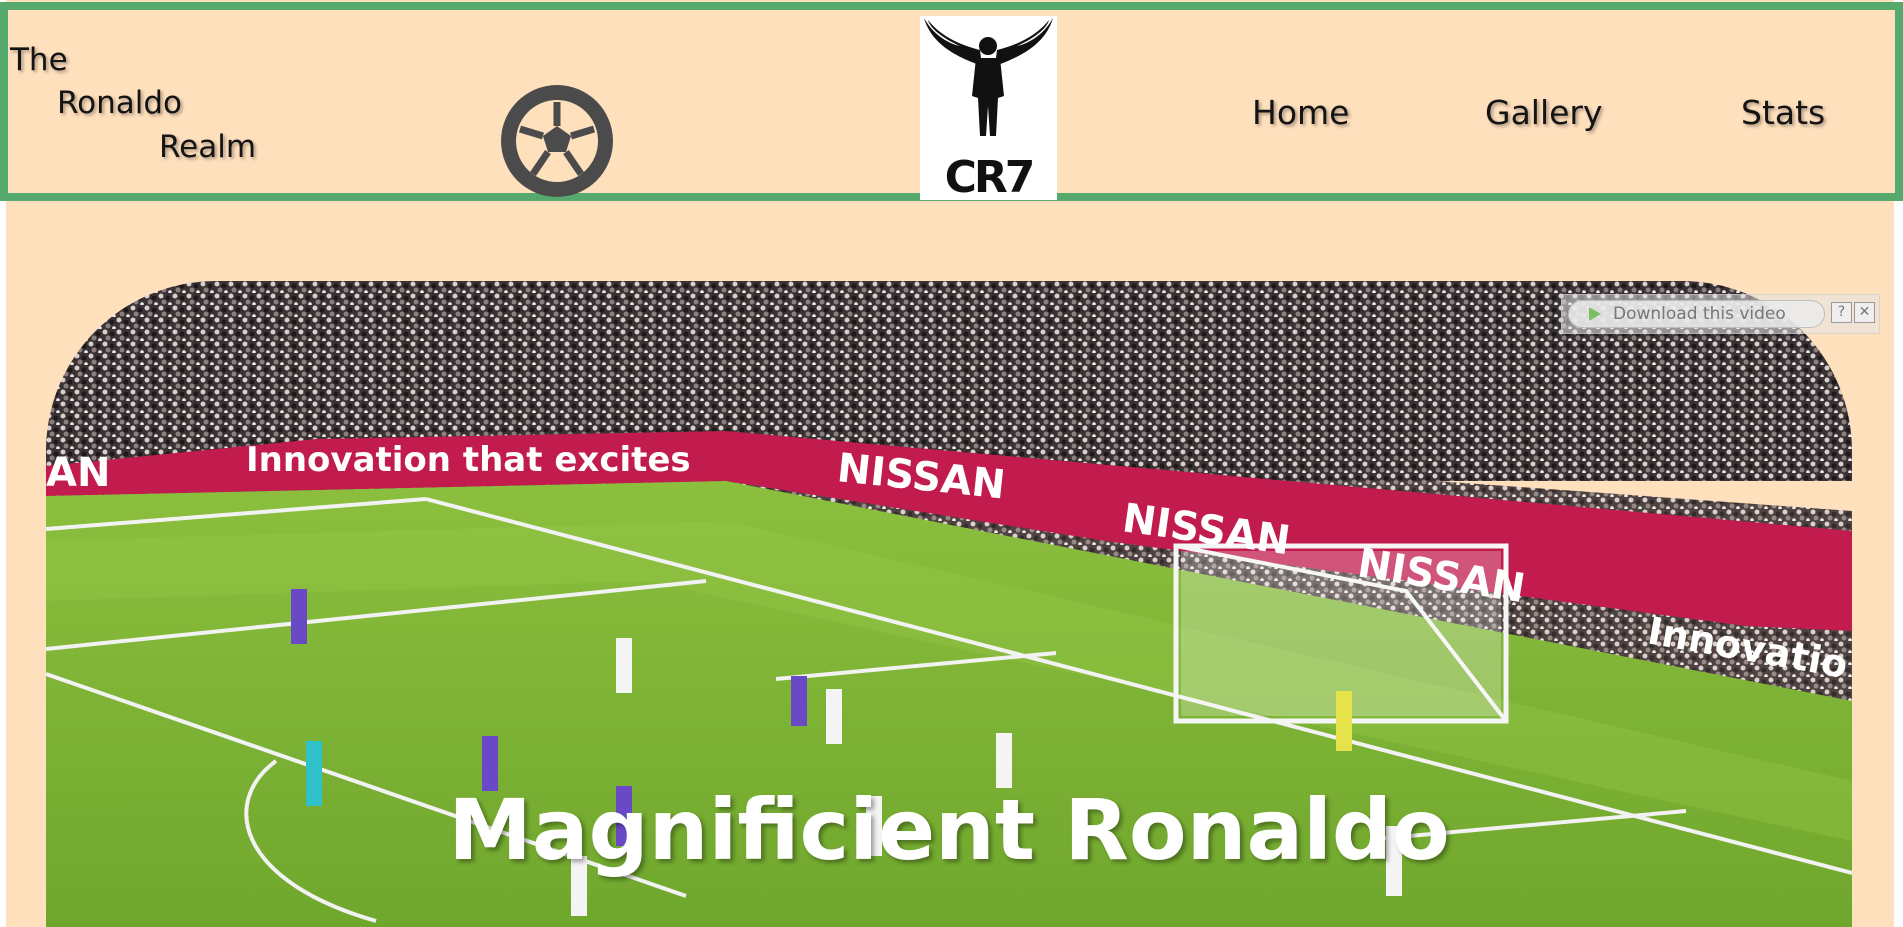 The image size is (1903, 927). What do you see at coordinates (39, 60) in the screenshot?
I see `brand-line-1: The` at bounding box center [39, 60].